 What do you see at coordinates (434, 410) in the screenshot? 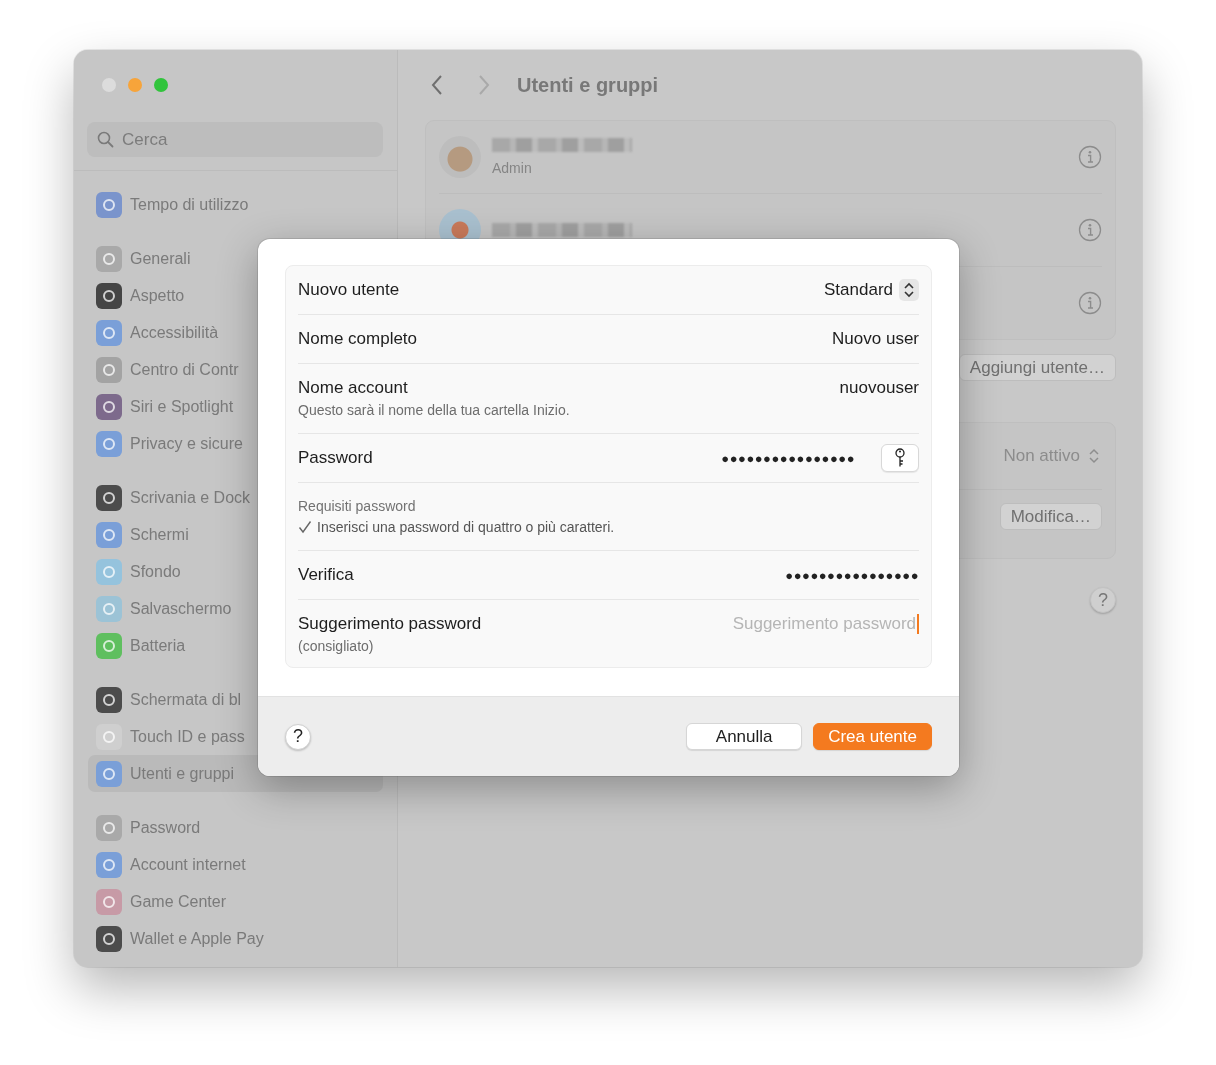
I see `field-note: Questo sarà il nome della tua cartella Inizio.` at bounding box center [434, 410].